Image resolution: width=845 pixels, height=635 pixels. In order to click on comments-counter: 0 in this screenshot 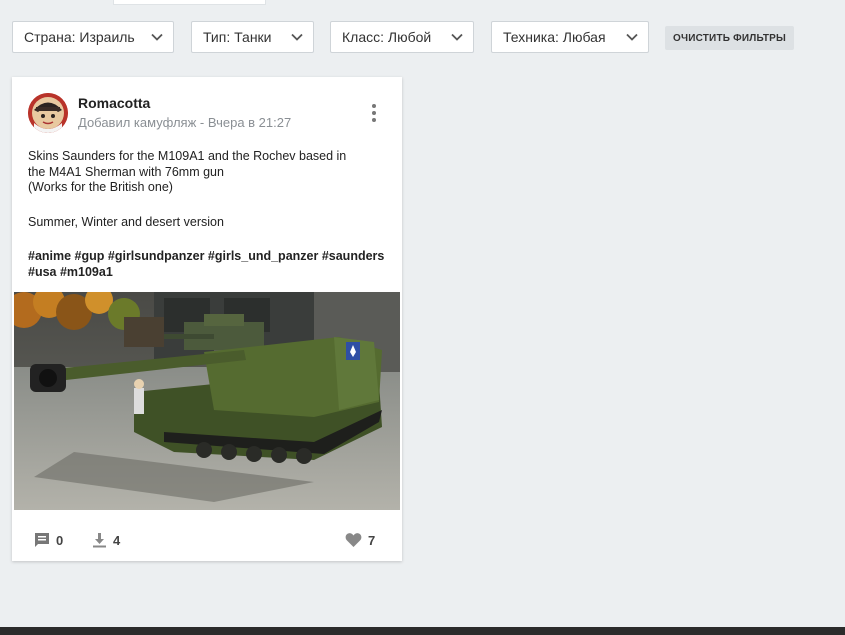, I will do `click(48, 540)`.